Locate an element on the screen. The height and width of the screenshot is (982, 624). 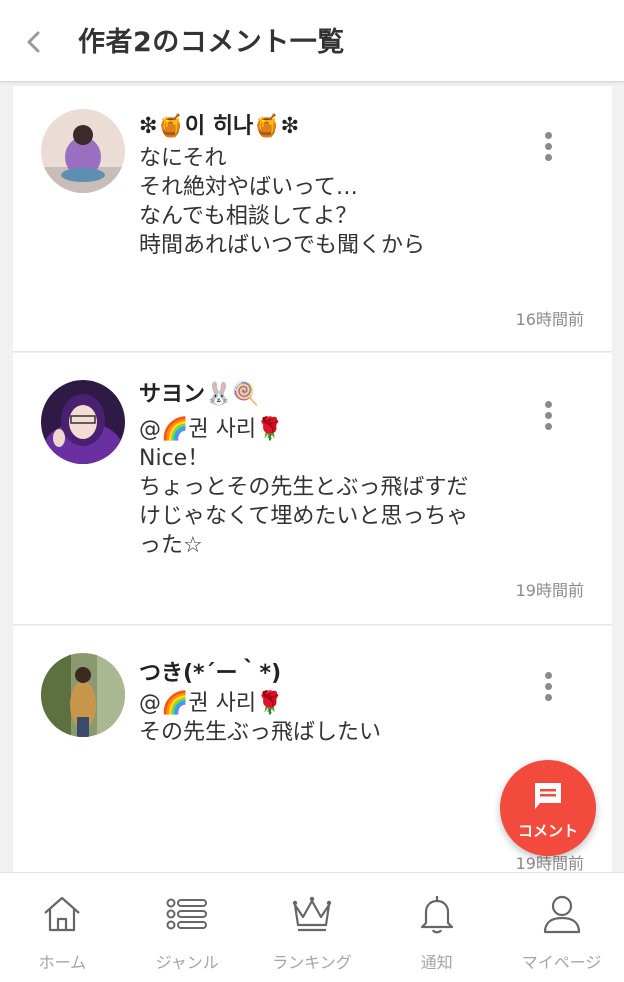
nav-label: マイページ is located at coordinates (561, 962).